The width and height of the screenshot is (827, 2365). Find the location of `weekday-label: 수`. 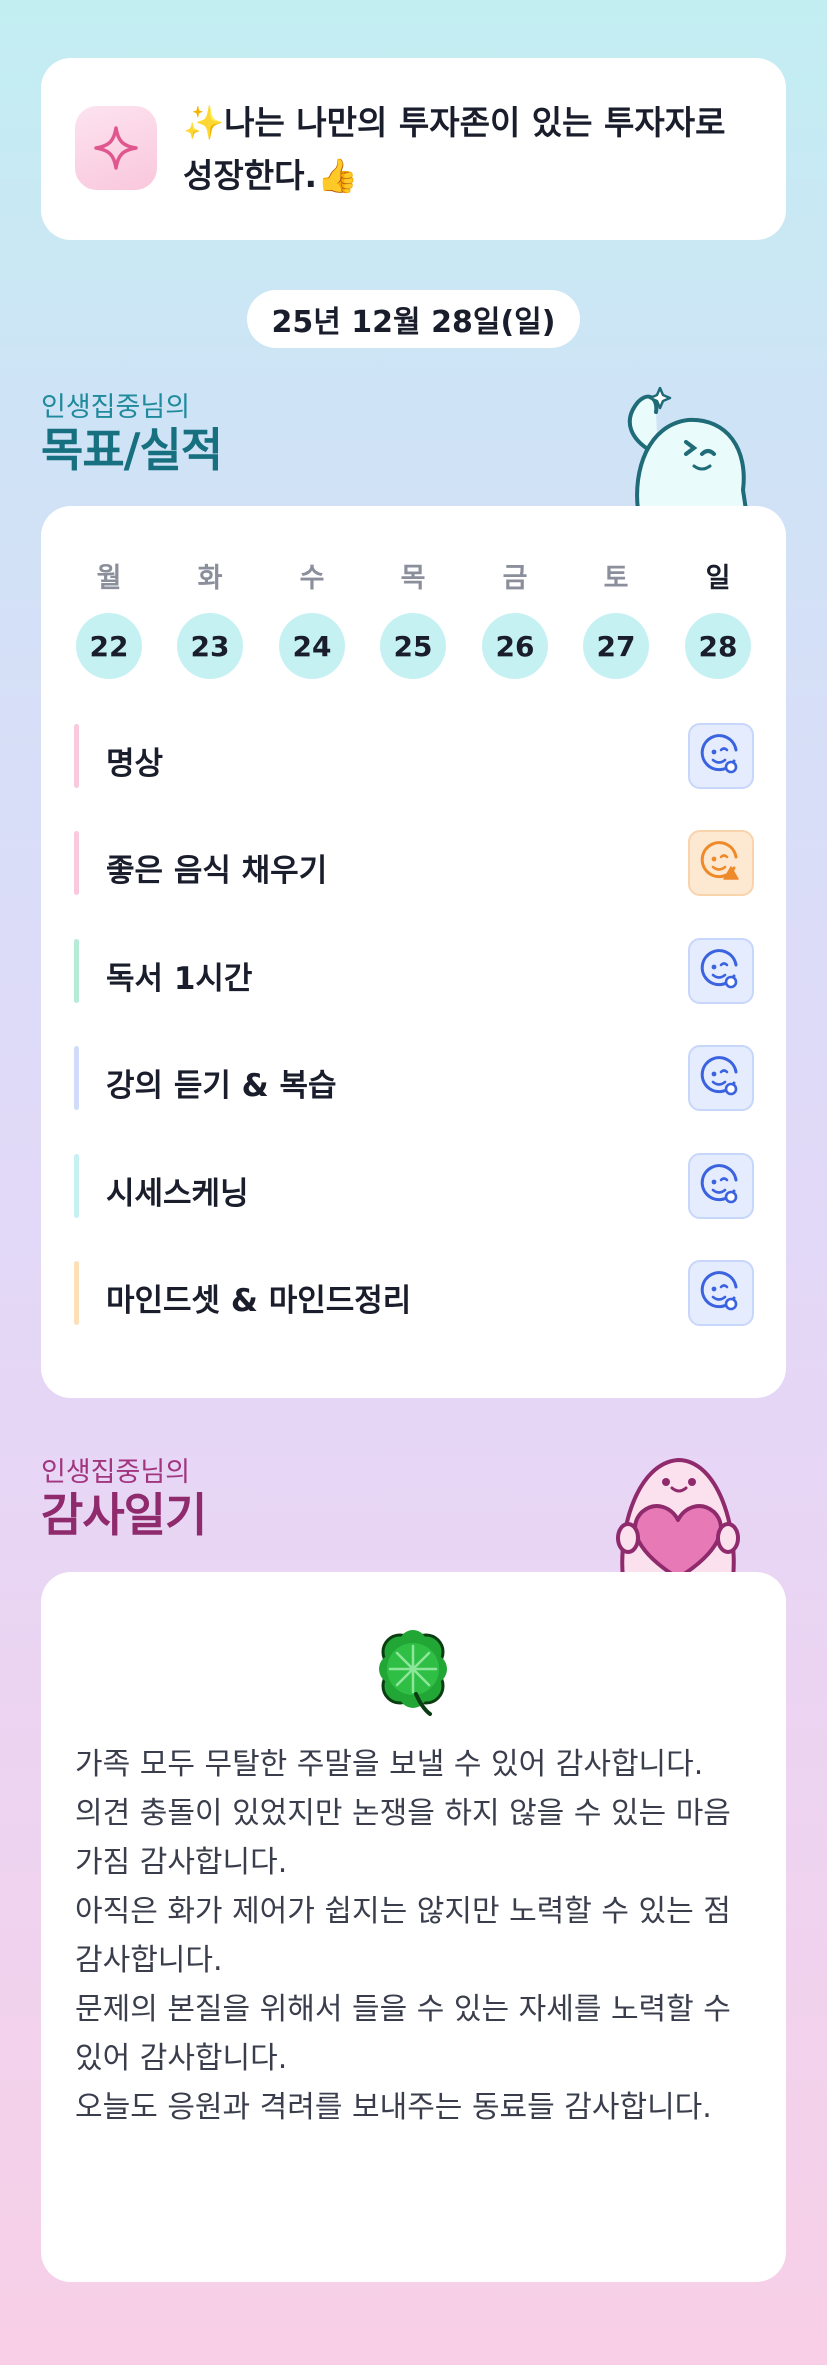

weekday-label: 수 is located at coordinates (312, 578).